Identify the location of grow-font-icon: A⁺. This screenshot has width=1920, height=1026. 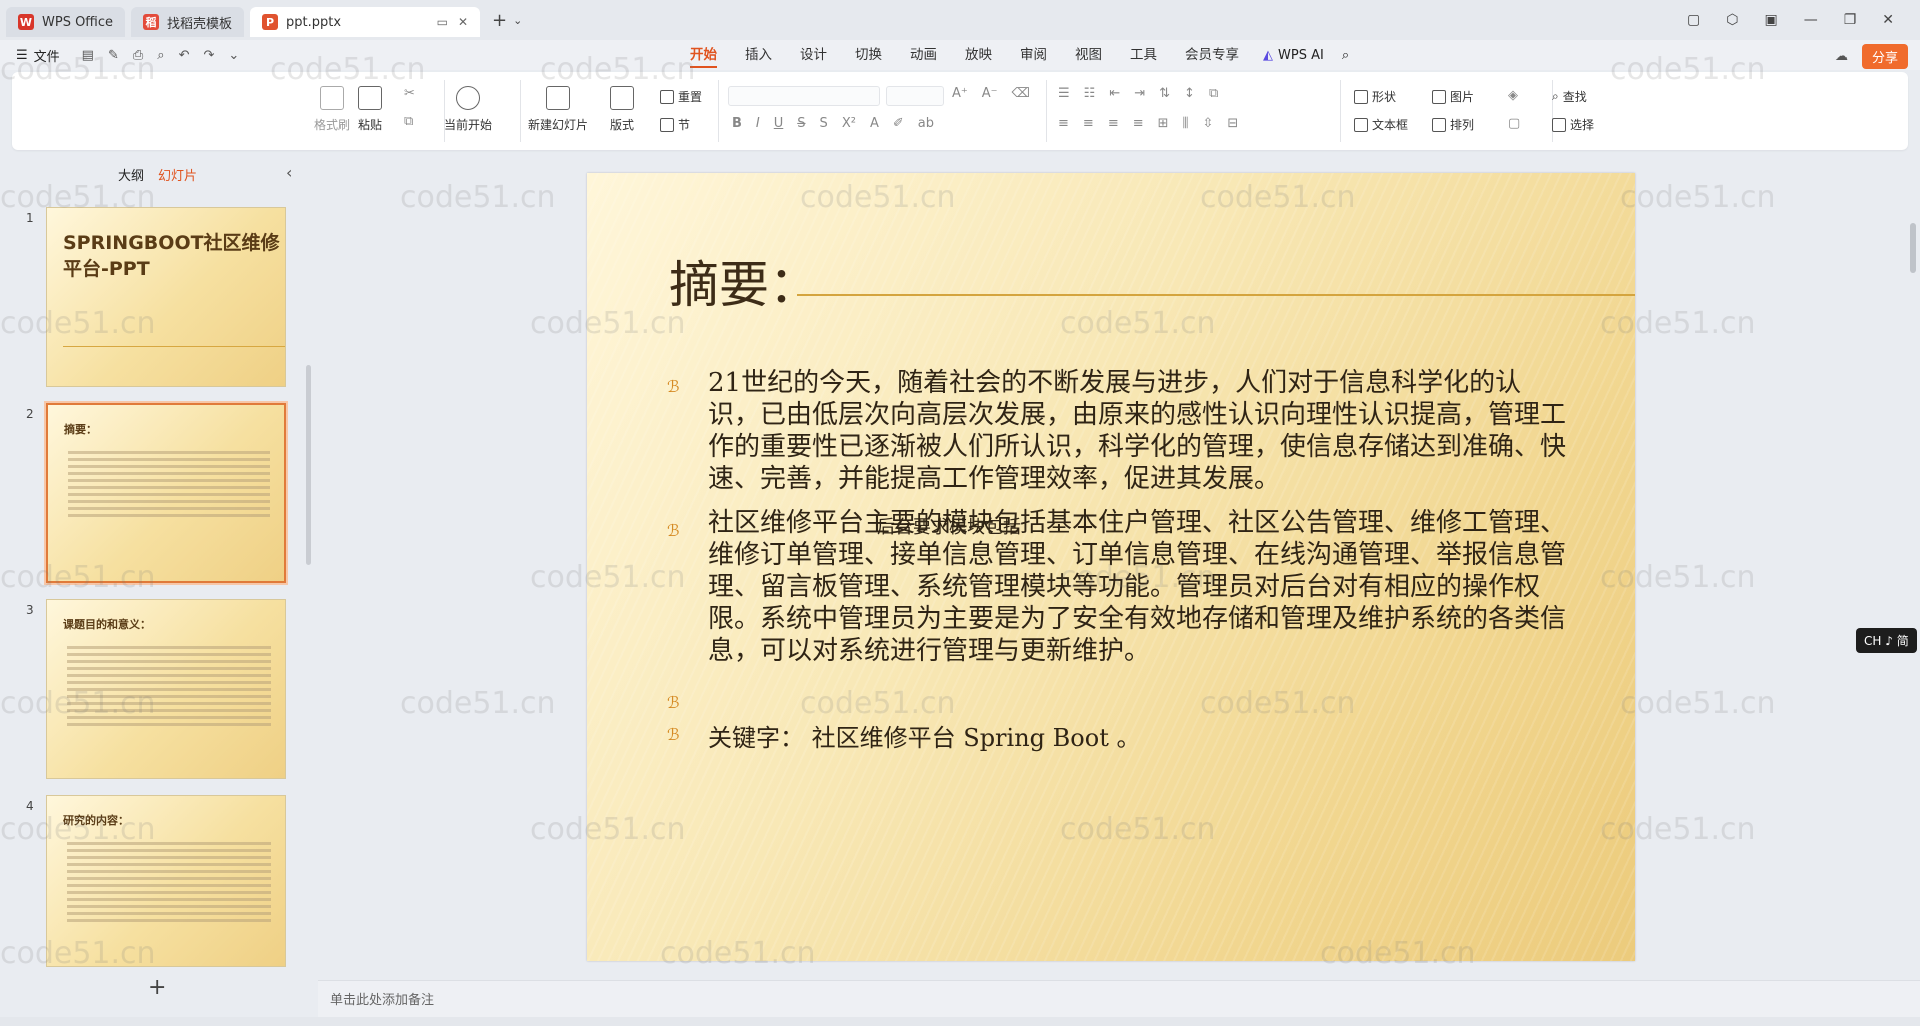
(960, 93).